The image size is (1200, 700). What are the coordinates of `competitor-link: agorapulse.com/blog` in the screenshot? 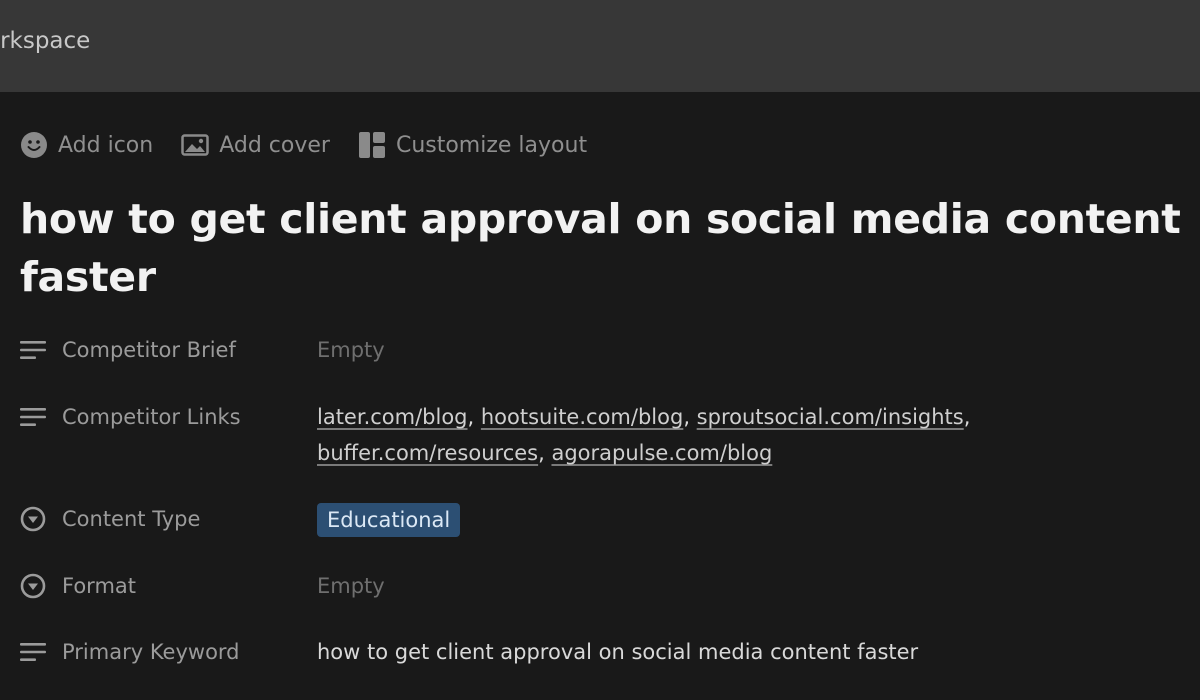 It's located at (661, 453).